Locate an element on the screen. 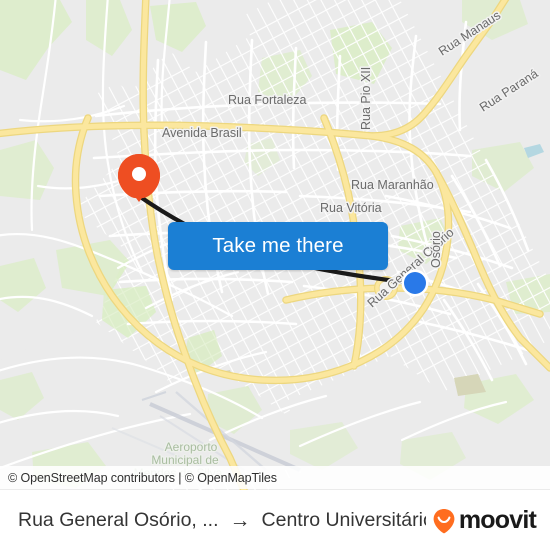 Image resolution: width=550 pixels, height=550 pixels. label-aeroporto: Aeroporto is located at coordinates (191, 447).